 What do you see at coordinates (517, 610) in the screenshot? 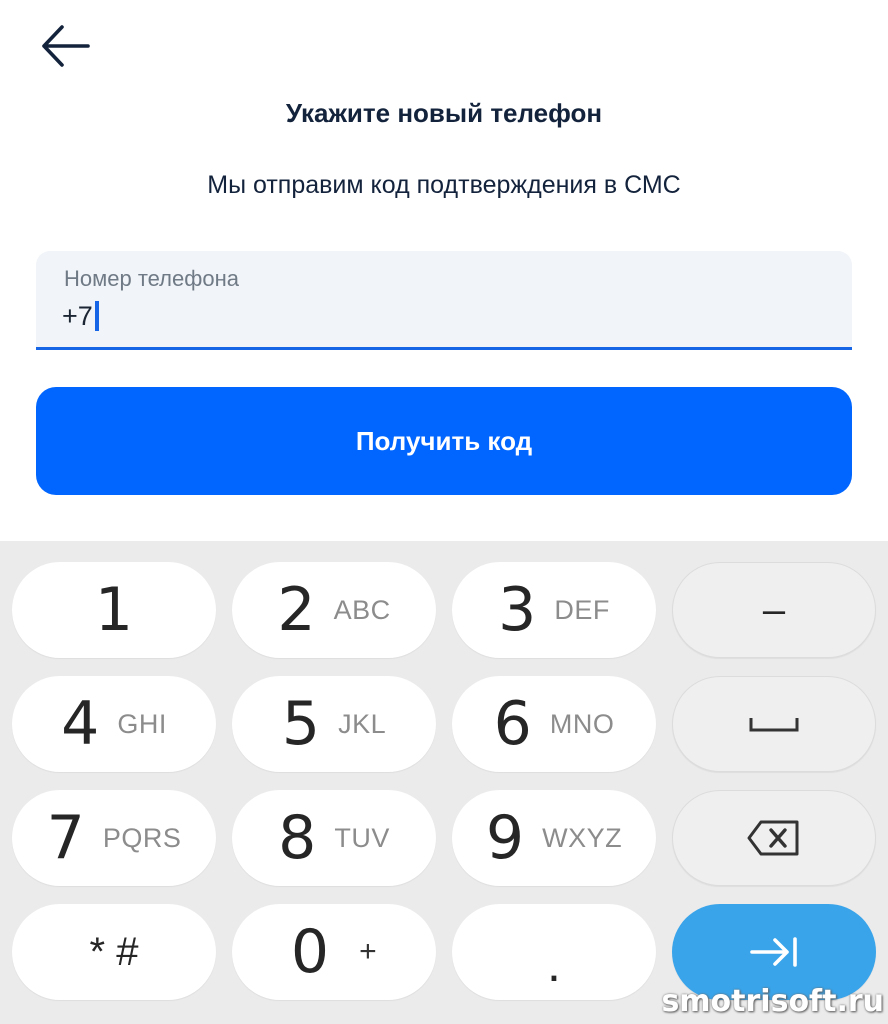
I see `key-digit: 3` at bounding box center [517, 610].